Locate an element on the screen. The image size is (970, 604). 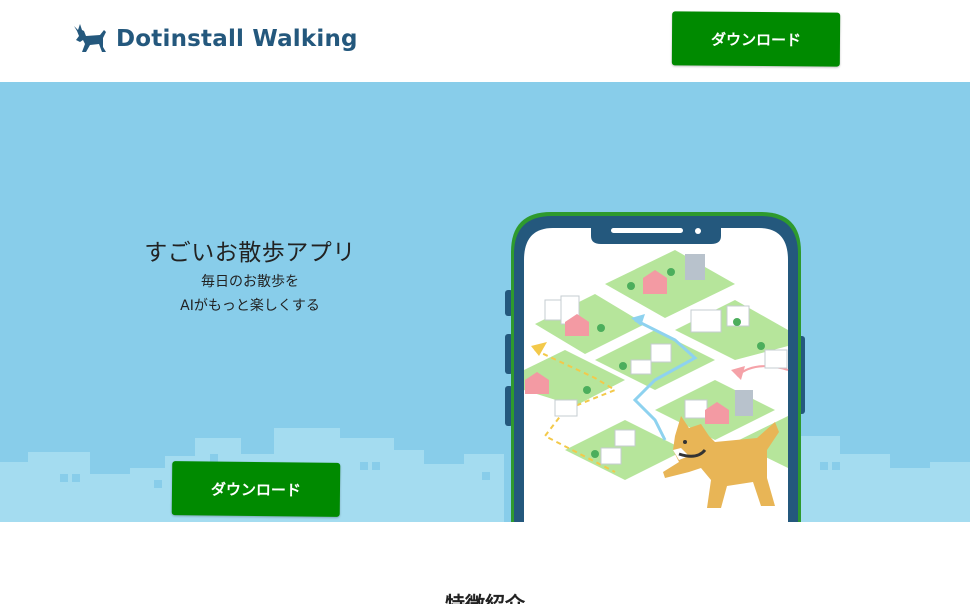
hero-subtitle-line1: 毎日のお散歩を is located at coordinates (250, 282).